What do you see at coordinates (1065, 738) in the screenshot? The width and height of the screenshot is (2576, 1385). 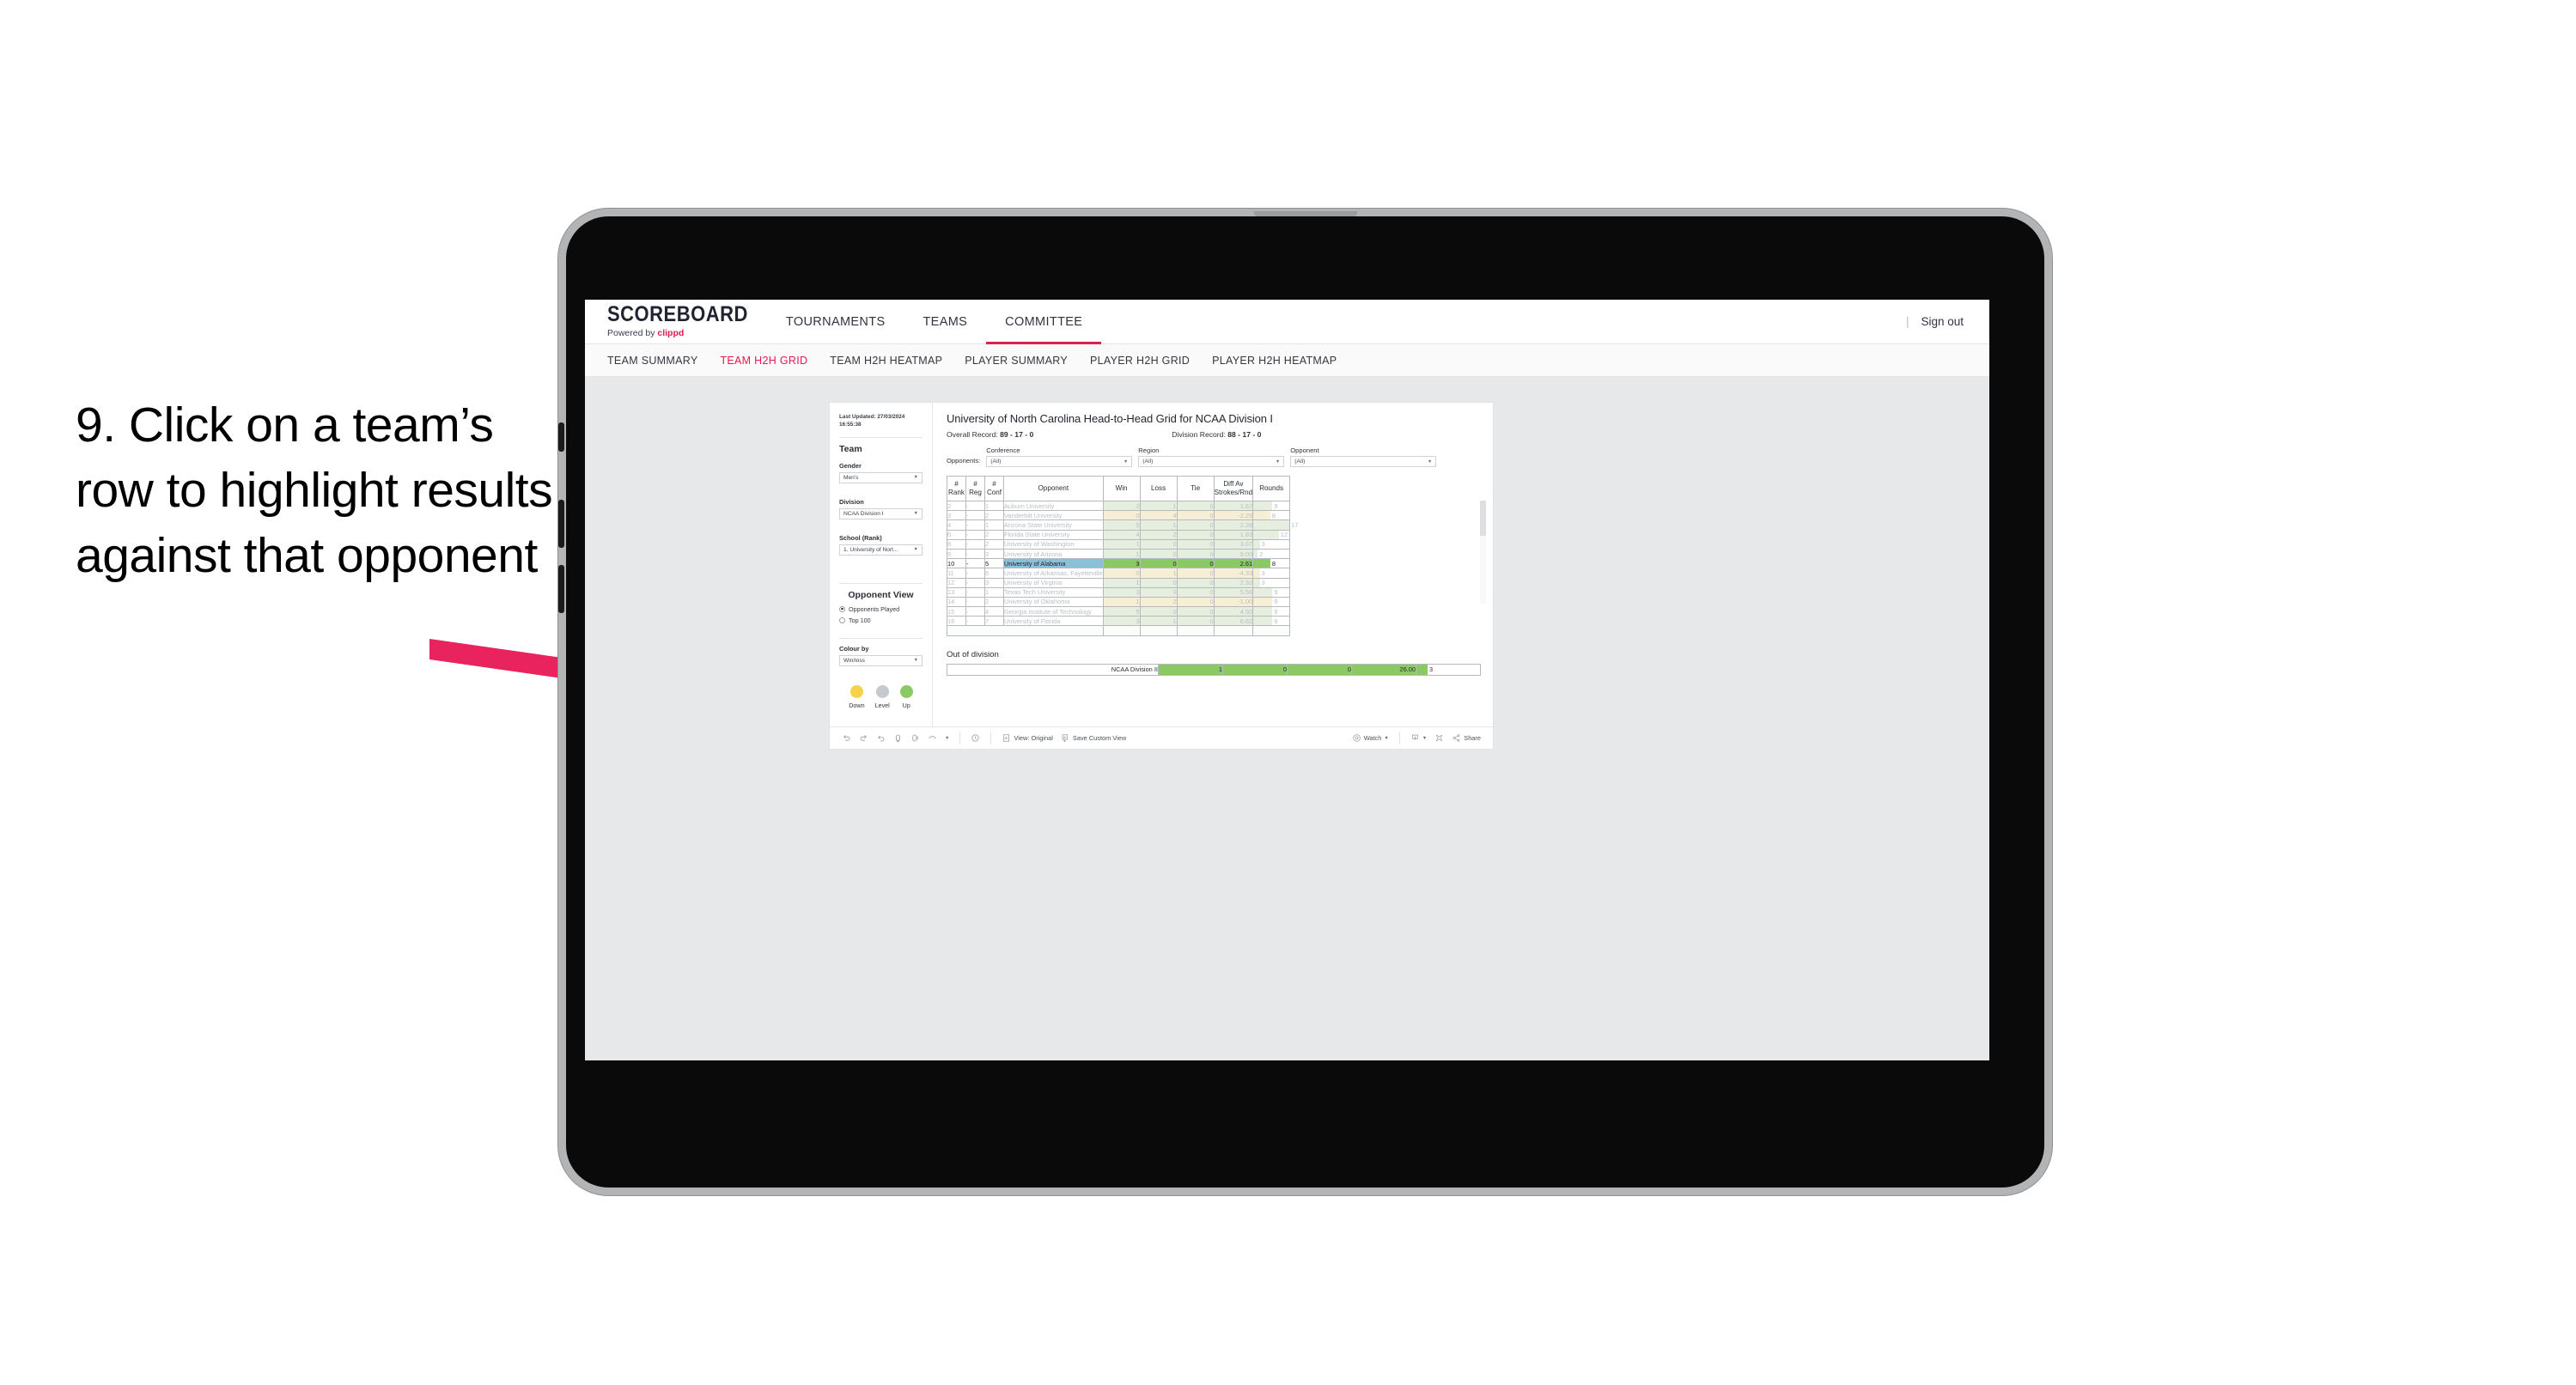 I see `save-view-icon` at bounding box center [1065, 738].